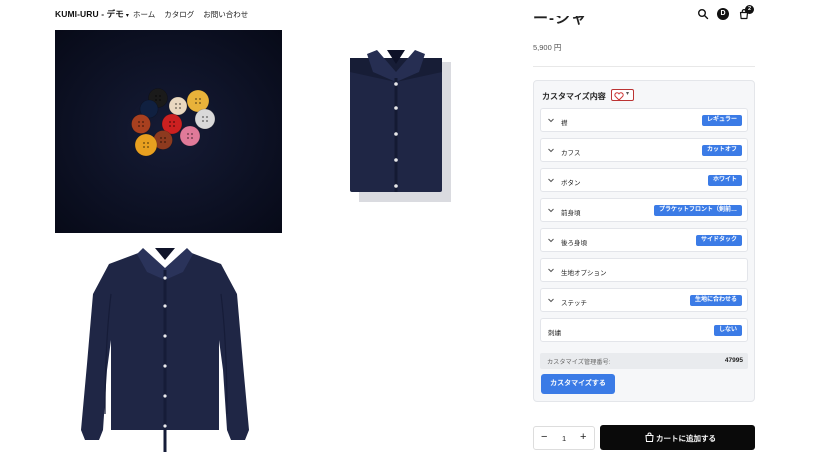 The image size is (828, 466). What do you see at coordinates (644, 270) in the screenshot?
I see `option-fabric: 生地オプション` at bounding box center [644, 270].